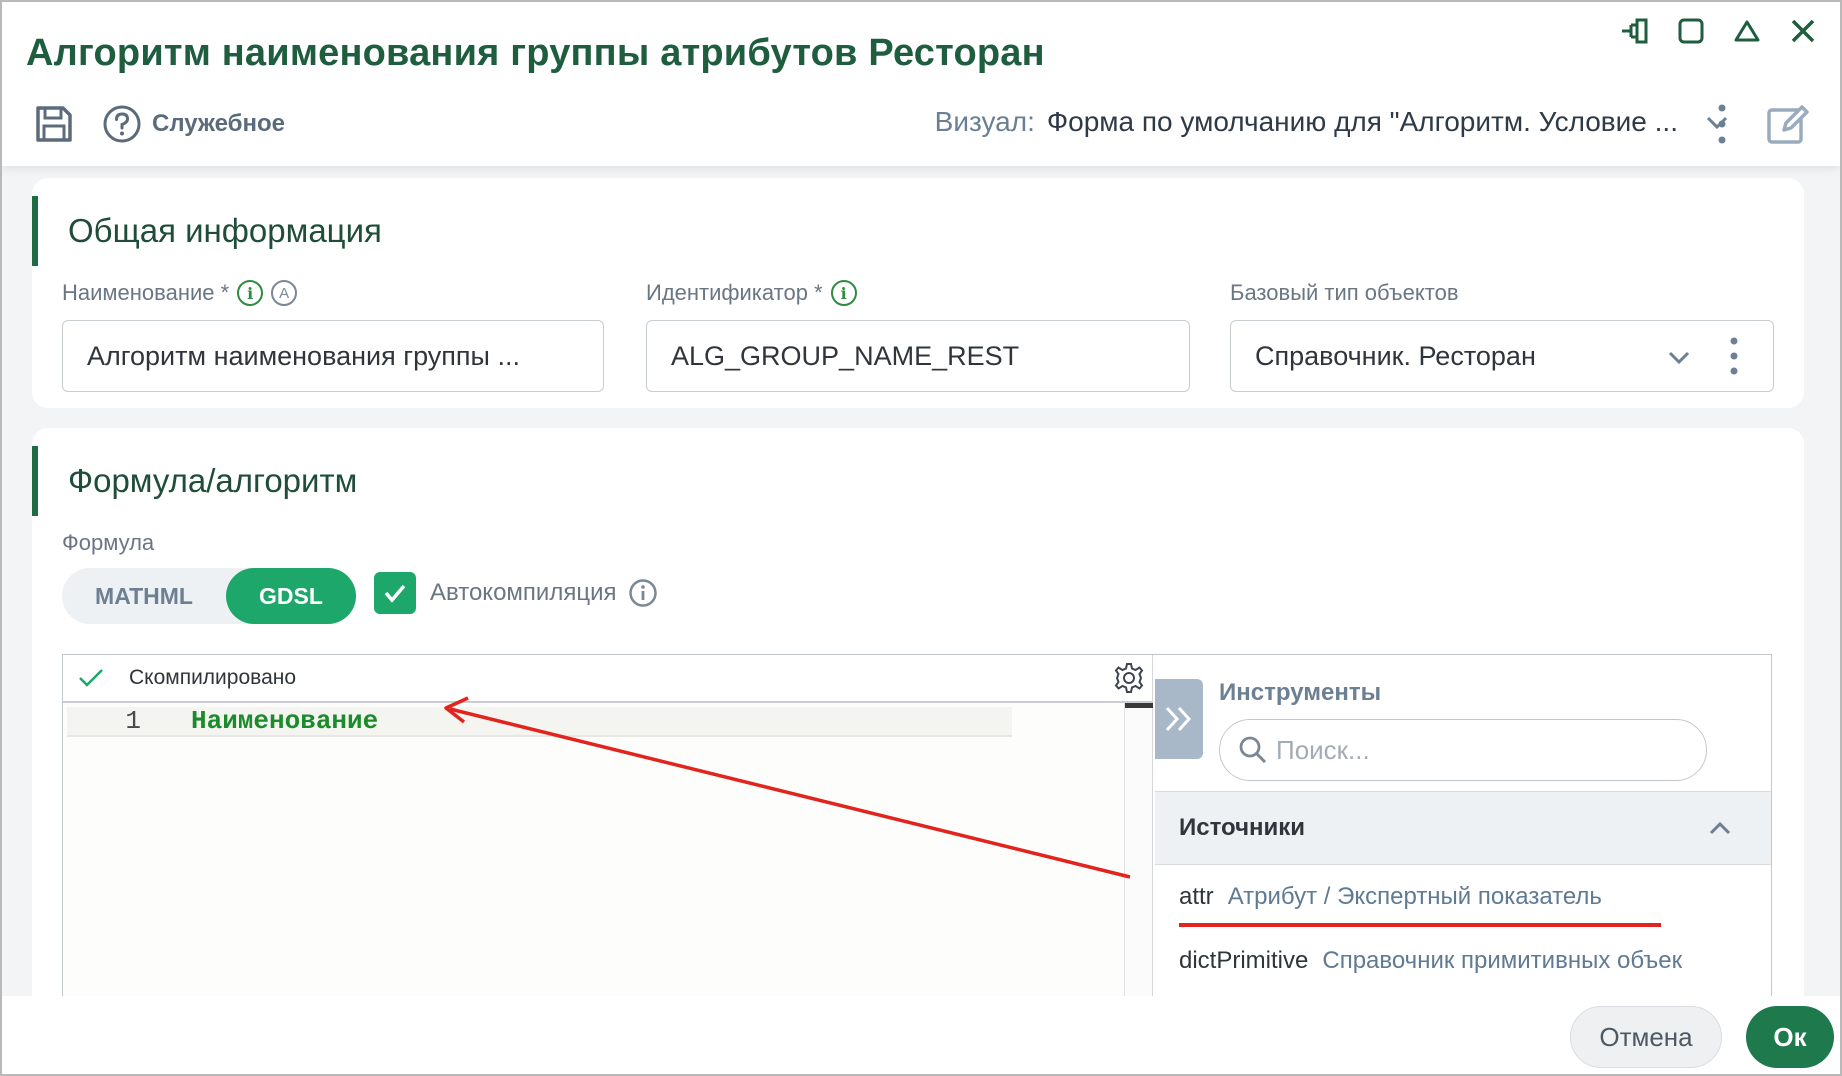  What do you see at coordinates (643, 593) in the screenshot?
I see `info-icon` at bounding box center [643, 593].